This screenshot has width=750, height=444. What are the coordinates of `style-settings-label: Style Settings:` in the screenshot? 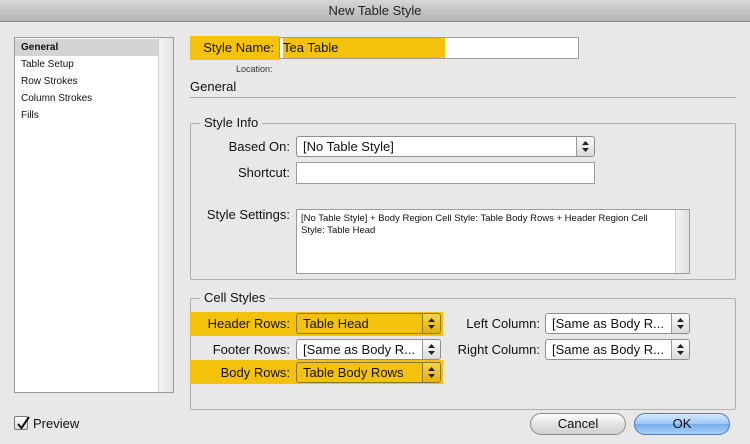 It's located at (248, 214).